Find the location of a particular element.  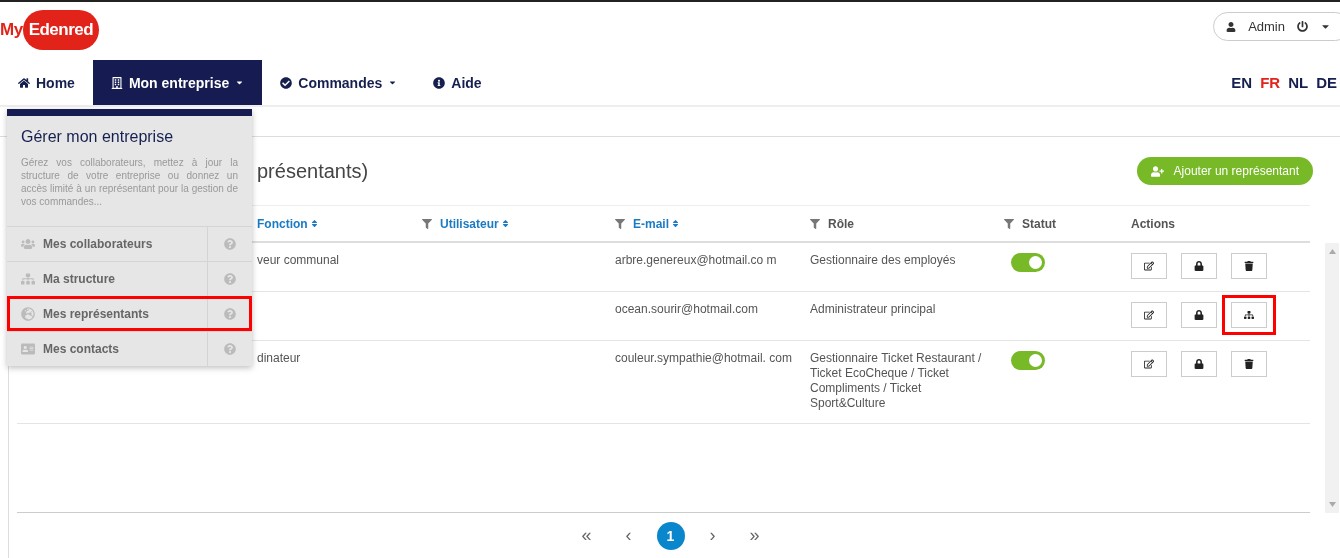

column-header: Statut is located at coordinates (1039, 223).